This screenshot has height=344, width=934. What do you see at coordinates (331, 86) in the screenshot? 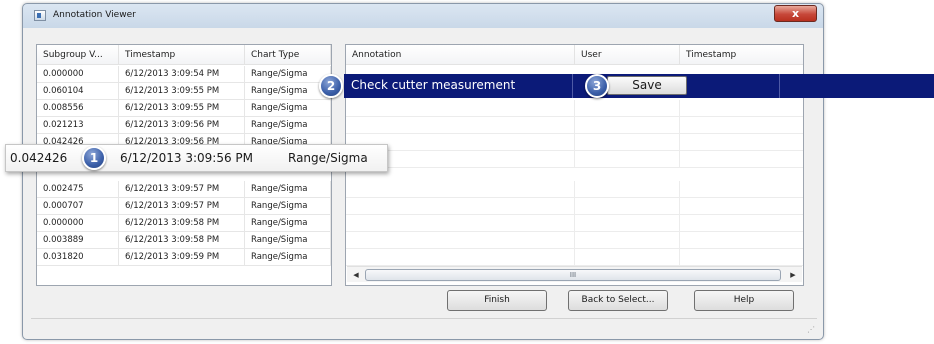
I see `callout-badge-2: 2` at bounding box center [331, 86].